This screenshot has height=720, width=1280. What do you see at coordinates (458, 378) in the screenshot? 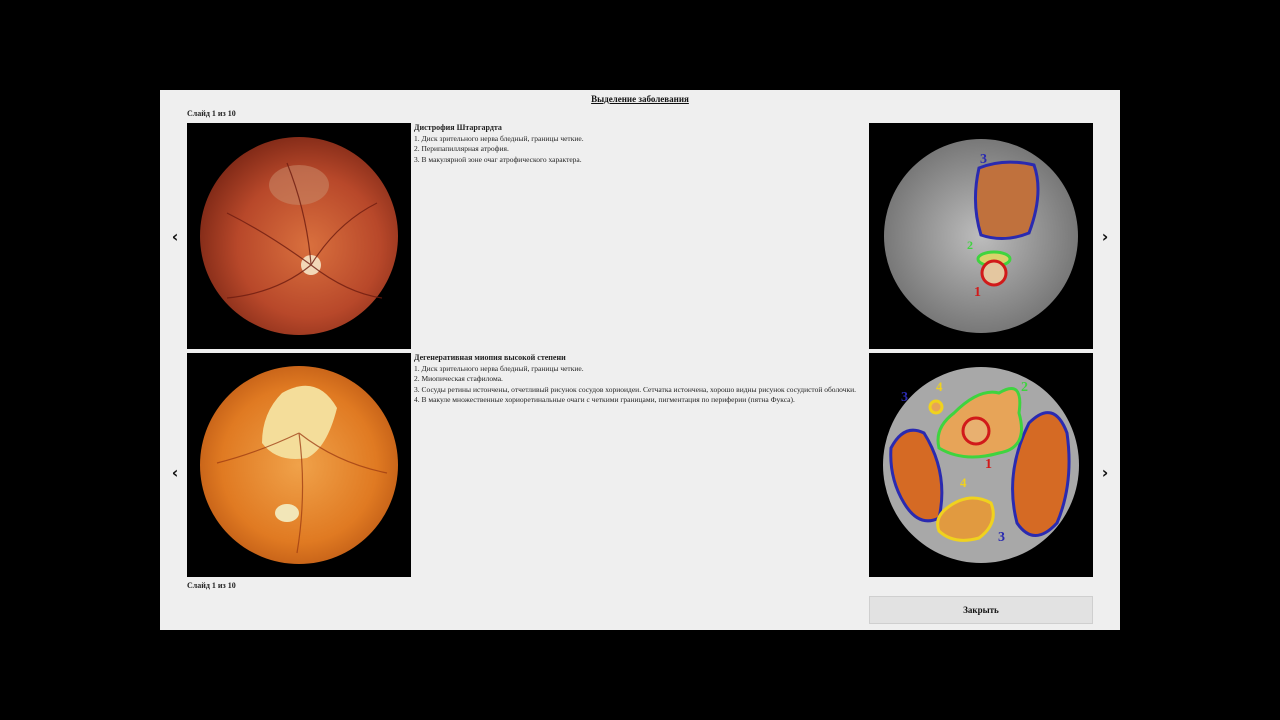
I see `case-line: 2. Миопическая стафилома.` at bounding box center [458, 378].